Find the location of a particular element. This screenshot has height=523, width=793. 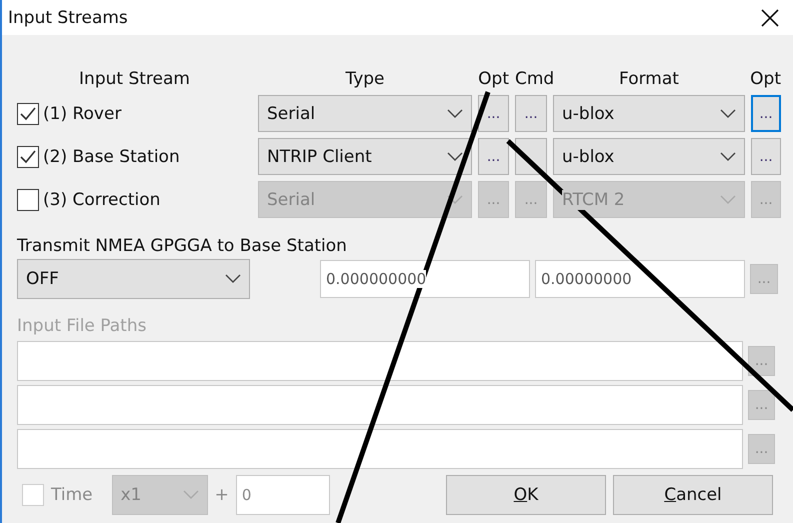

column-header: Format is located at coordinates (649, 79).